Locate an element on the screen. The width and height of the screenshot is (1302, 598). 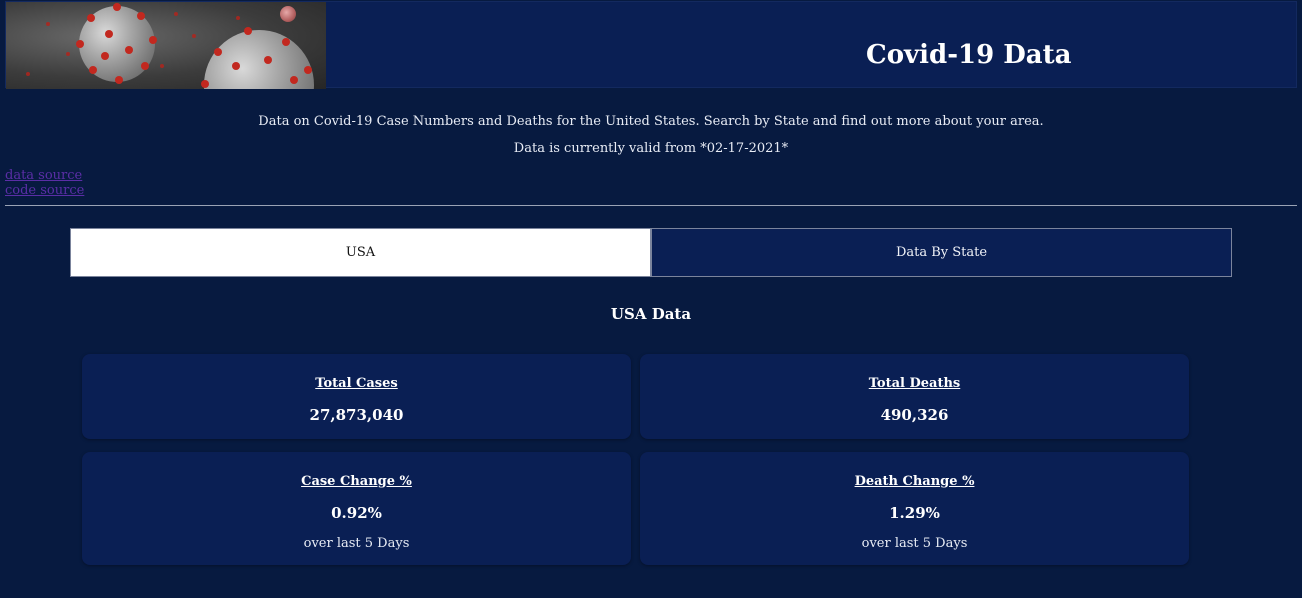
view-tabs: USA Data By State is located at coordinates (651, 252).